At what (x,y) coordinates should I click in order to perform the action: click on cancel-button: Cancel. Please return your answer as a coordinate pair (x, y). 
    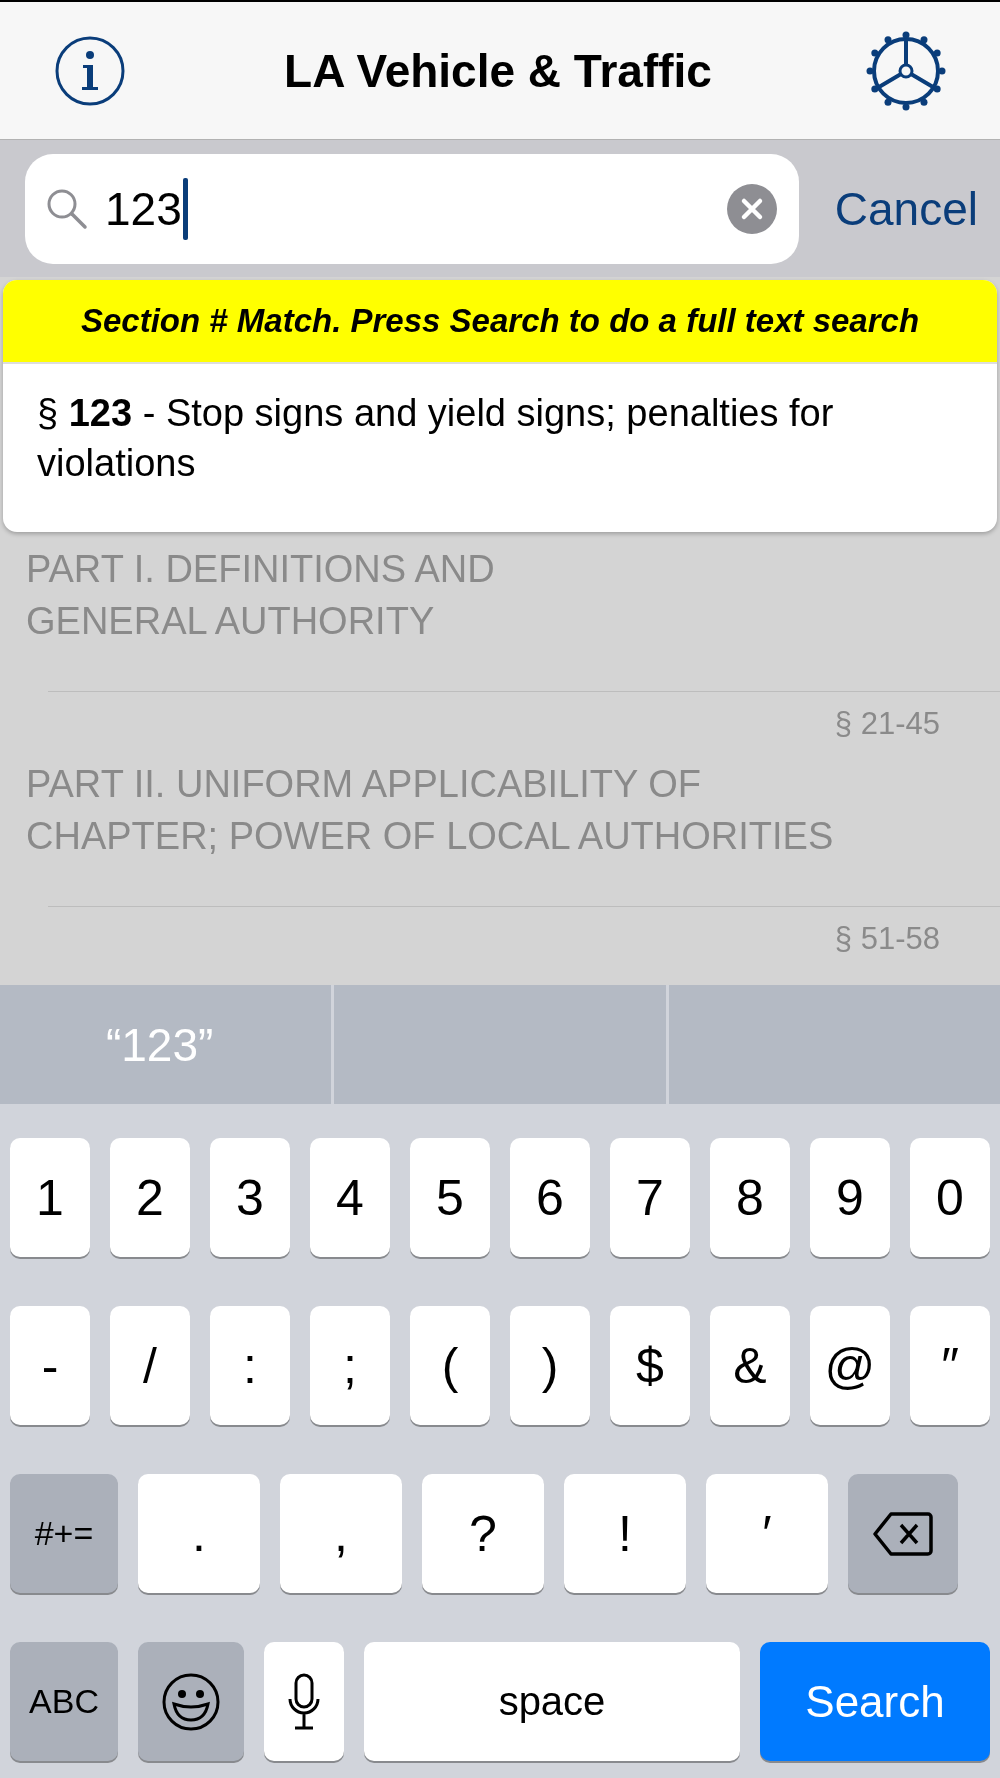
    Looking at the image, I should click on (906, 208).